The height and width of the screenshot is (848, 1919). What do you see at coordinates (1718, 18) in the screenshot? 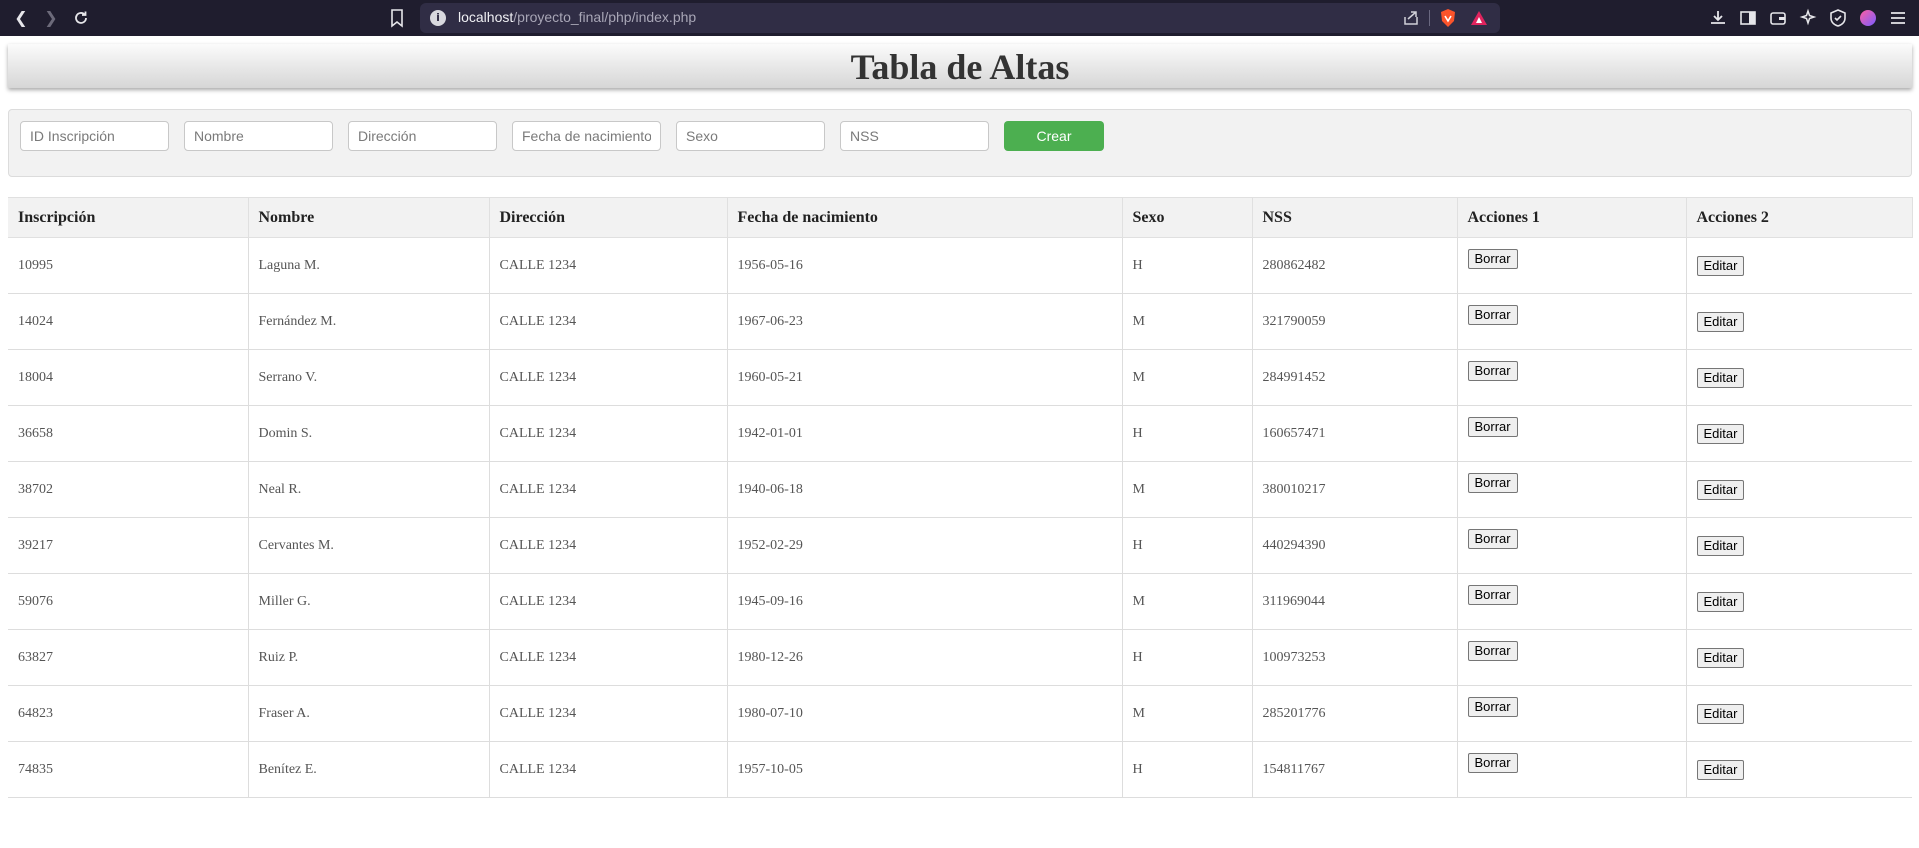
I see `download-icon` at bounding box center [1718, 18].